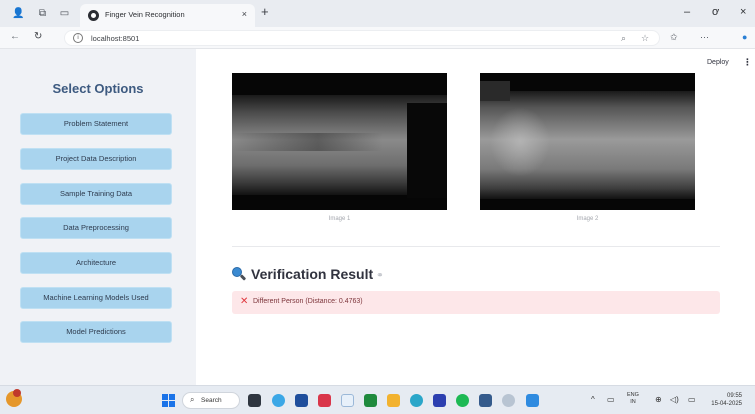 This screenshot has height=414, width=755. Describe the element at coordinates (96, 228) in the screenshot. I see `data-preprocessing-button: Data Preprocessing` at that location.